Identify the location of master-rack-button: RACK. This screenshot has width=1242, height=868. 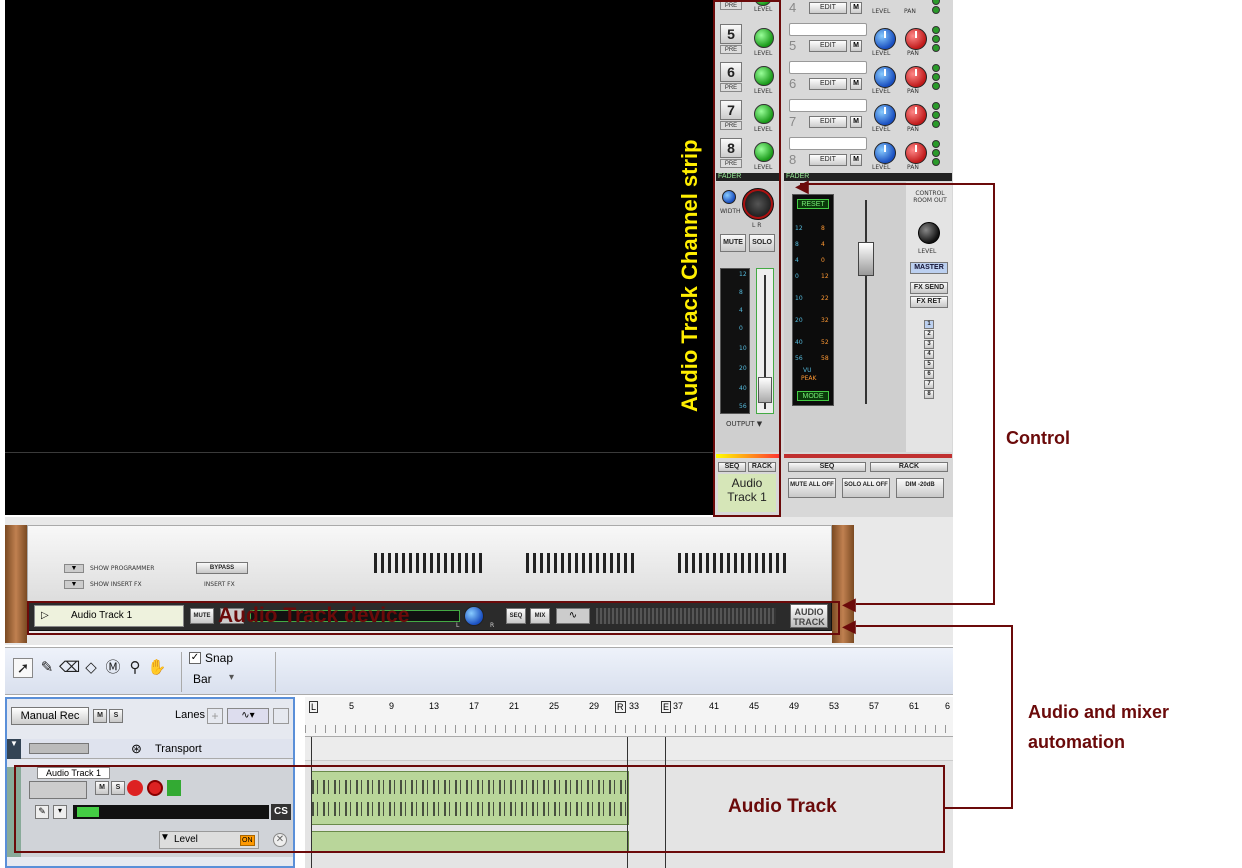
(909, 467).